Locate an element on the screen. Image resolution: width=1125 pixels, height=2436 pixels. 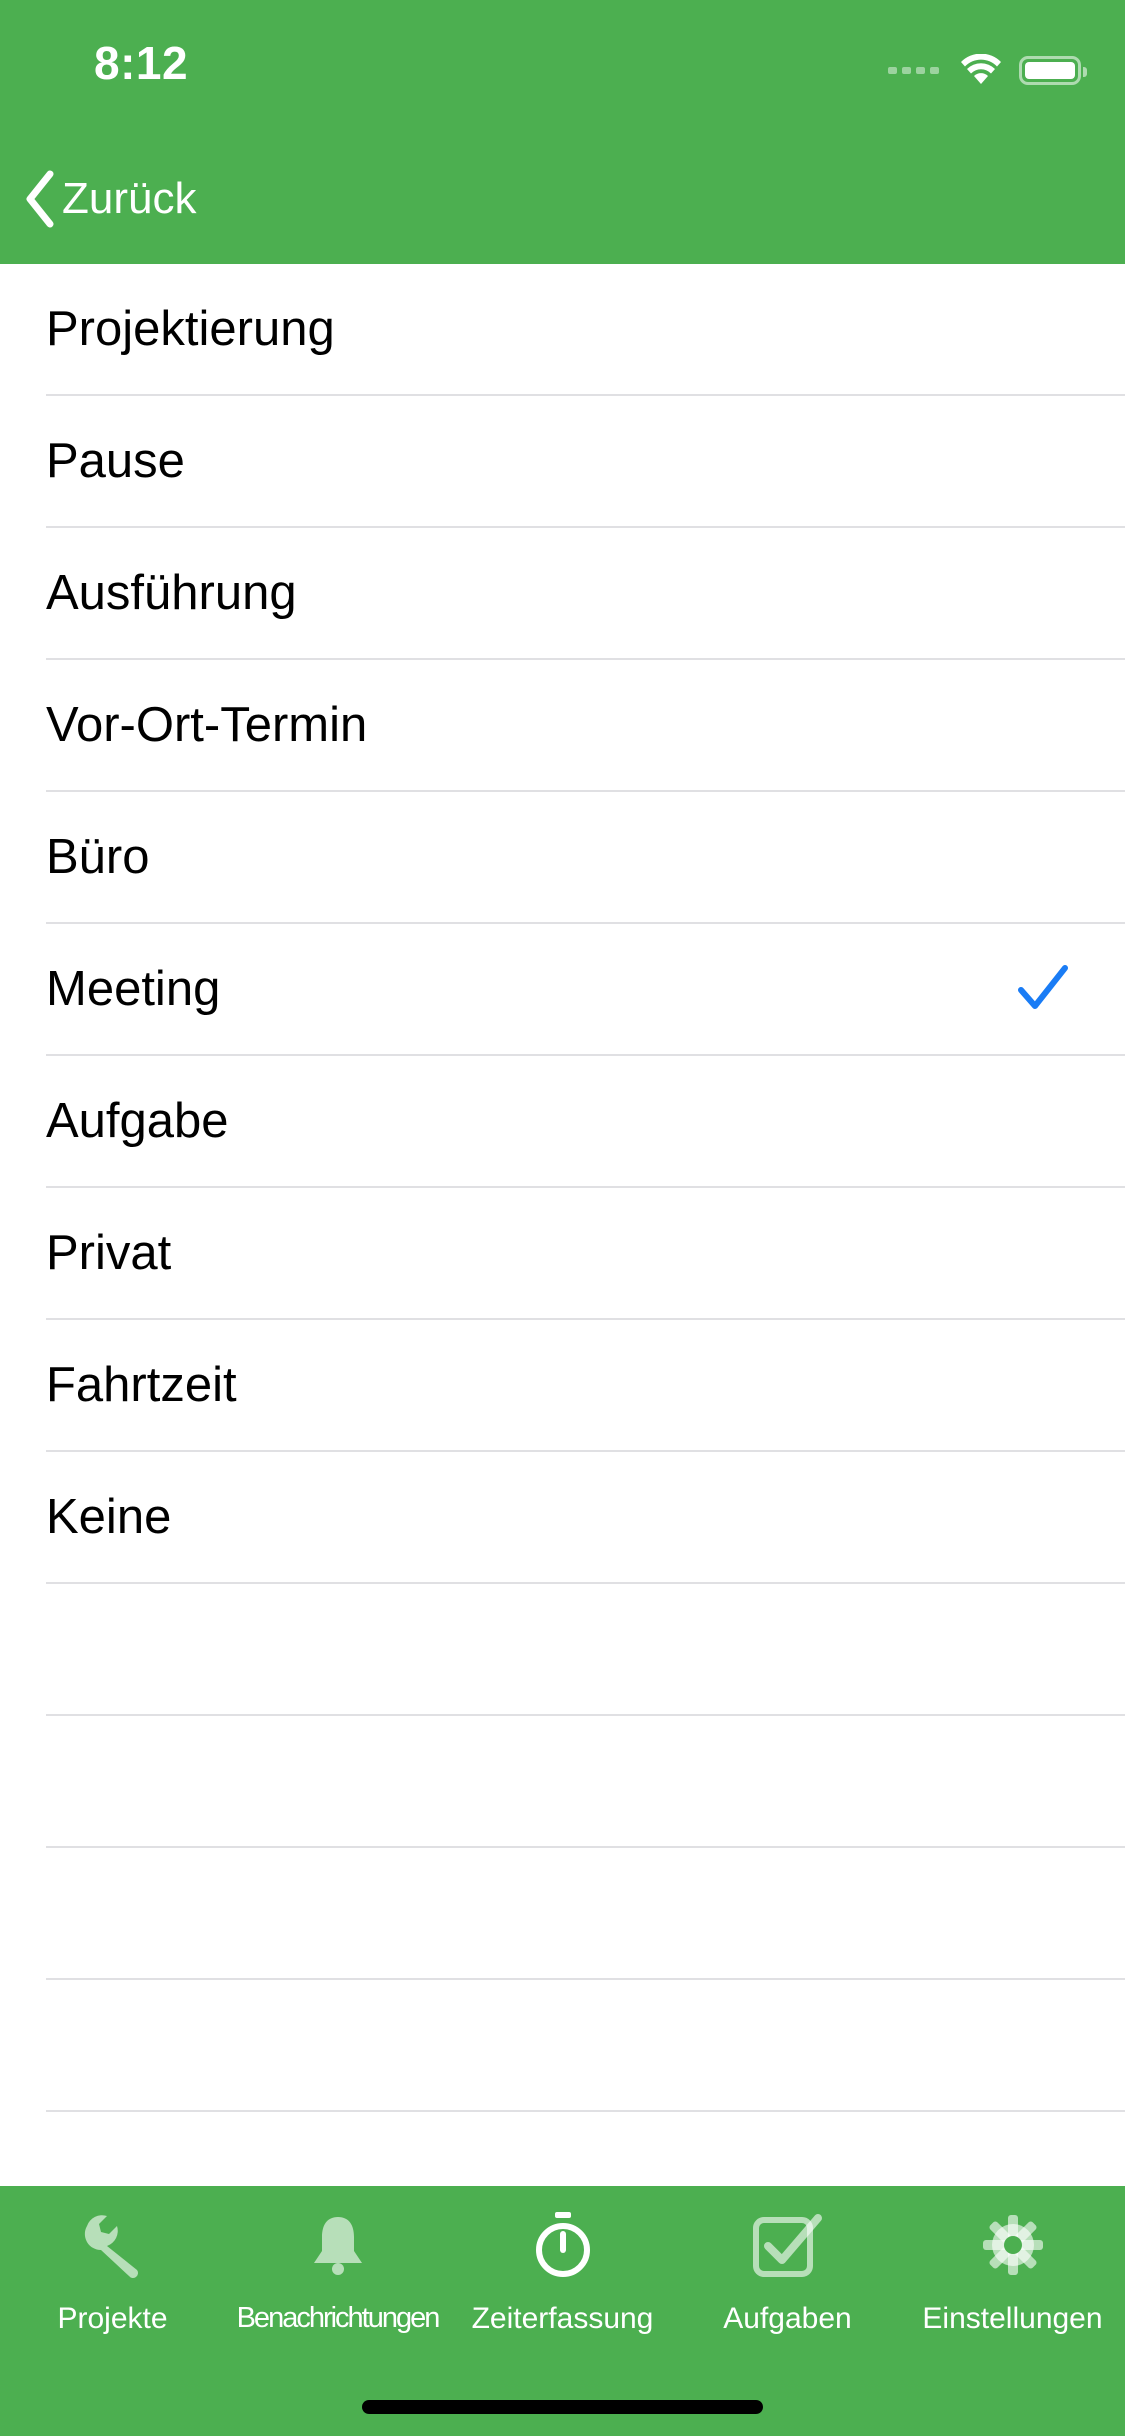
gear-icon is located at coordinates (1013, 2245).